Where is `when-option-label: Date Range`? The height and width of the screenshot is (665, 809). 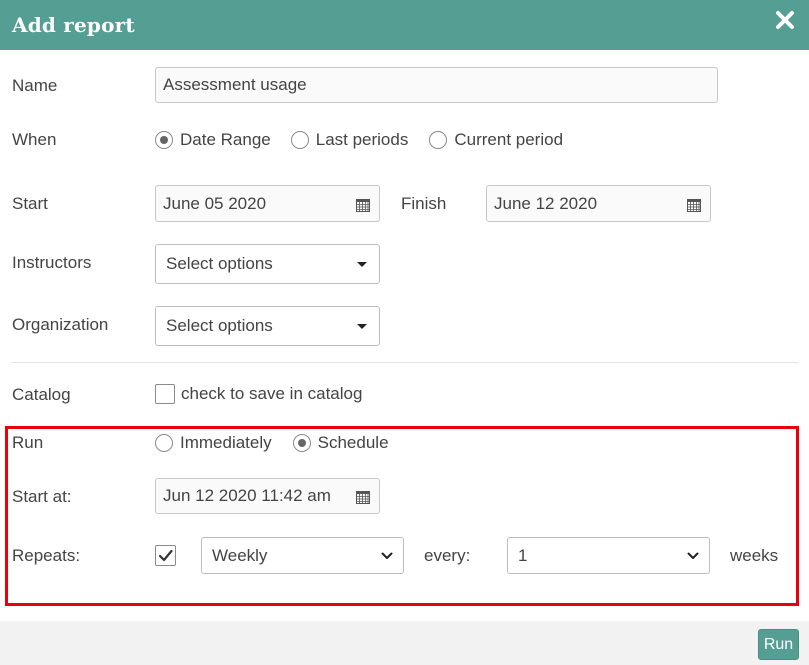 when-option-label: Date Range is located at coordinates (225, 139).